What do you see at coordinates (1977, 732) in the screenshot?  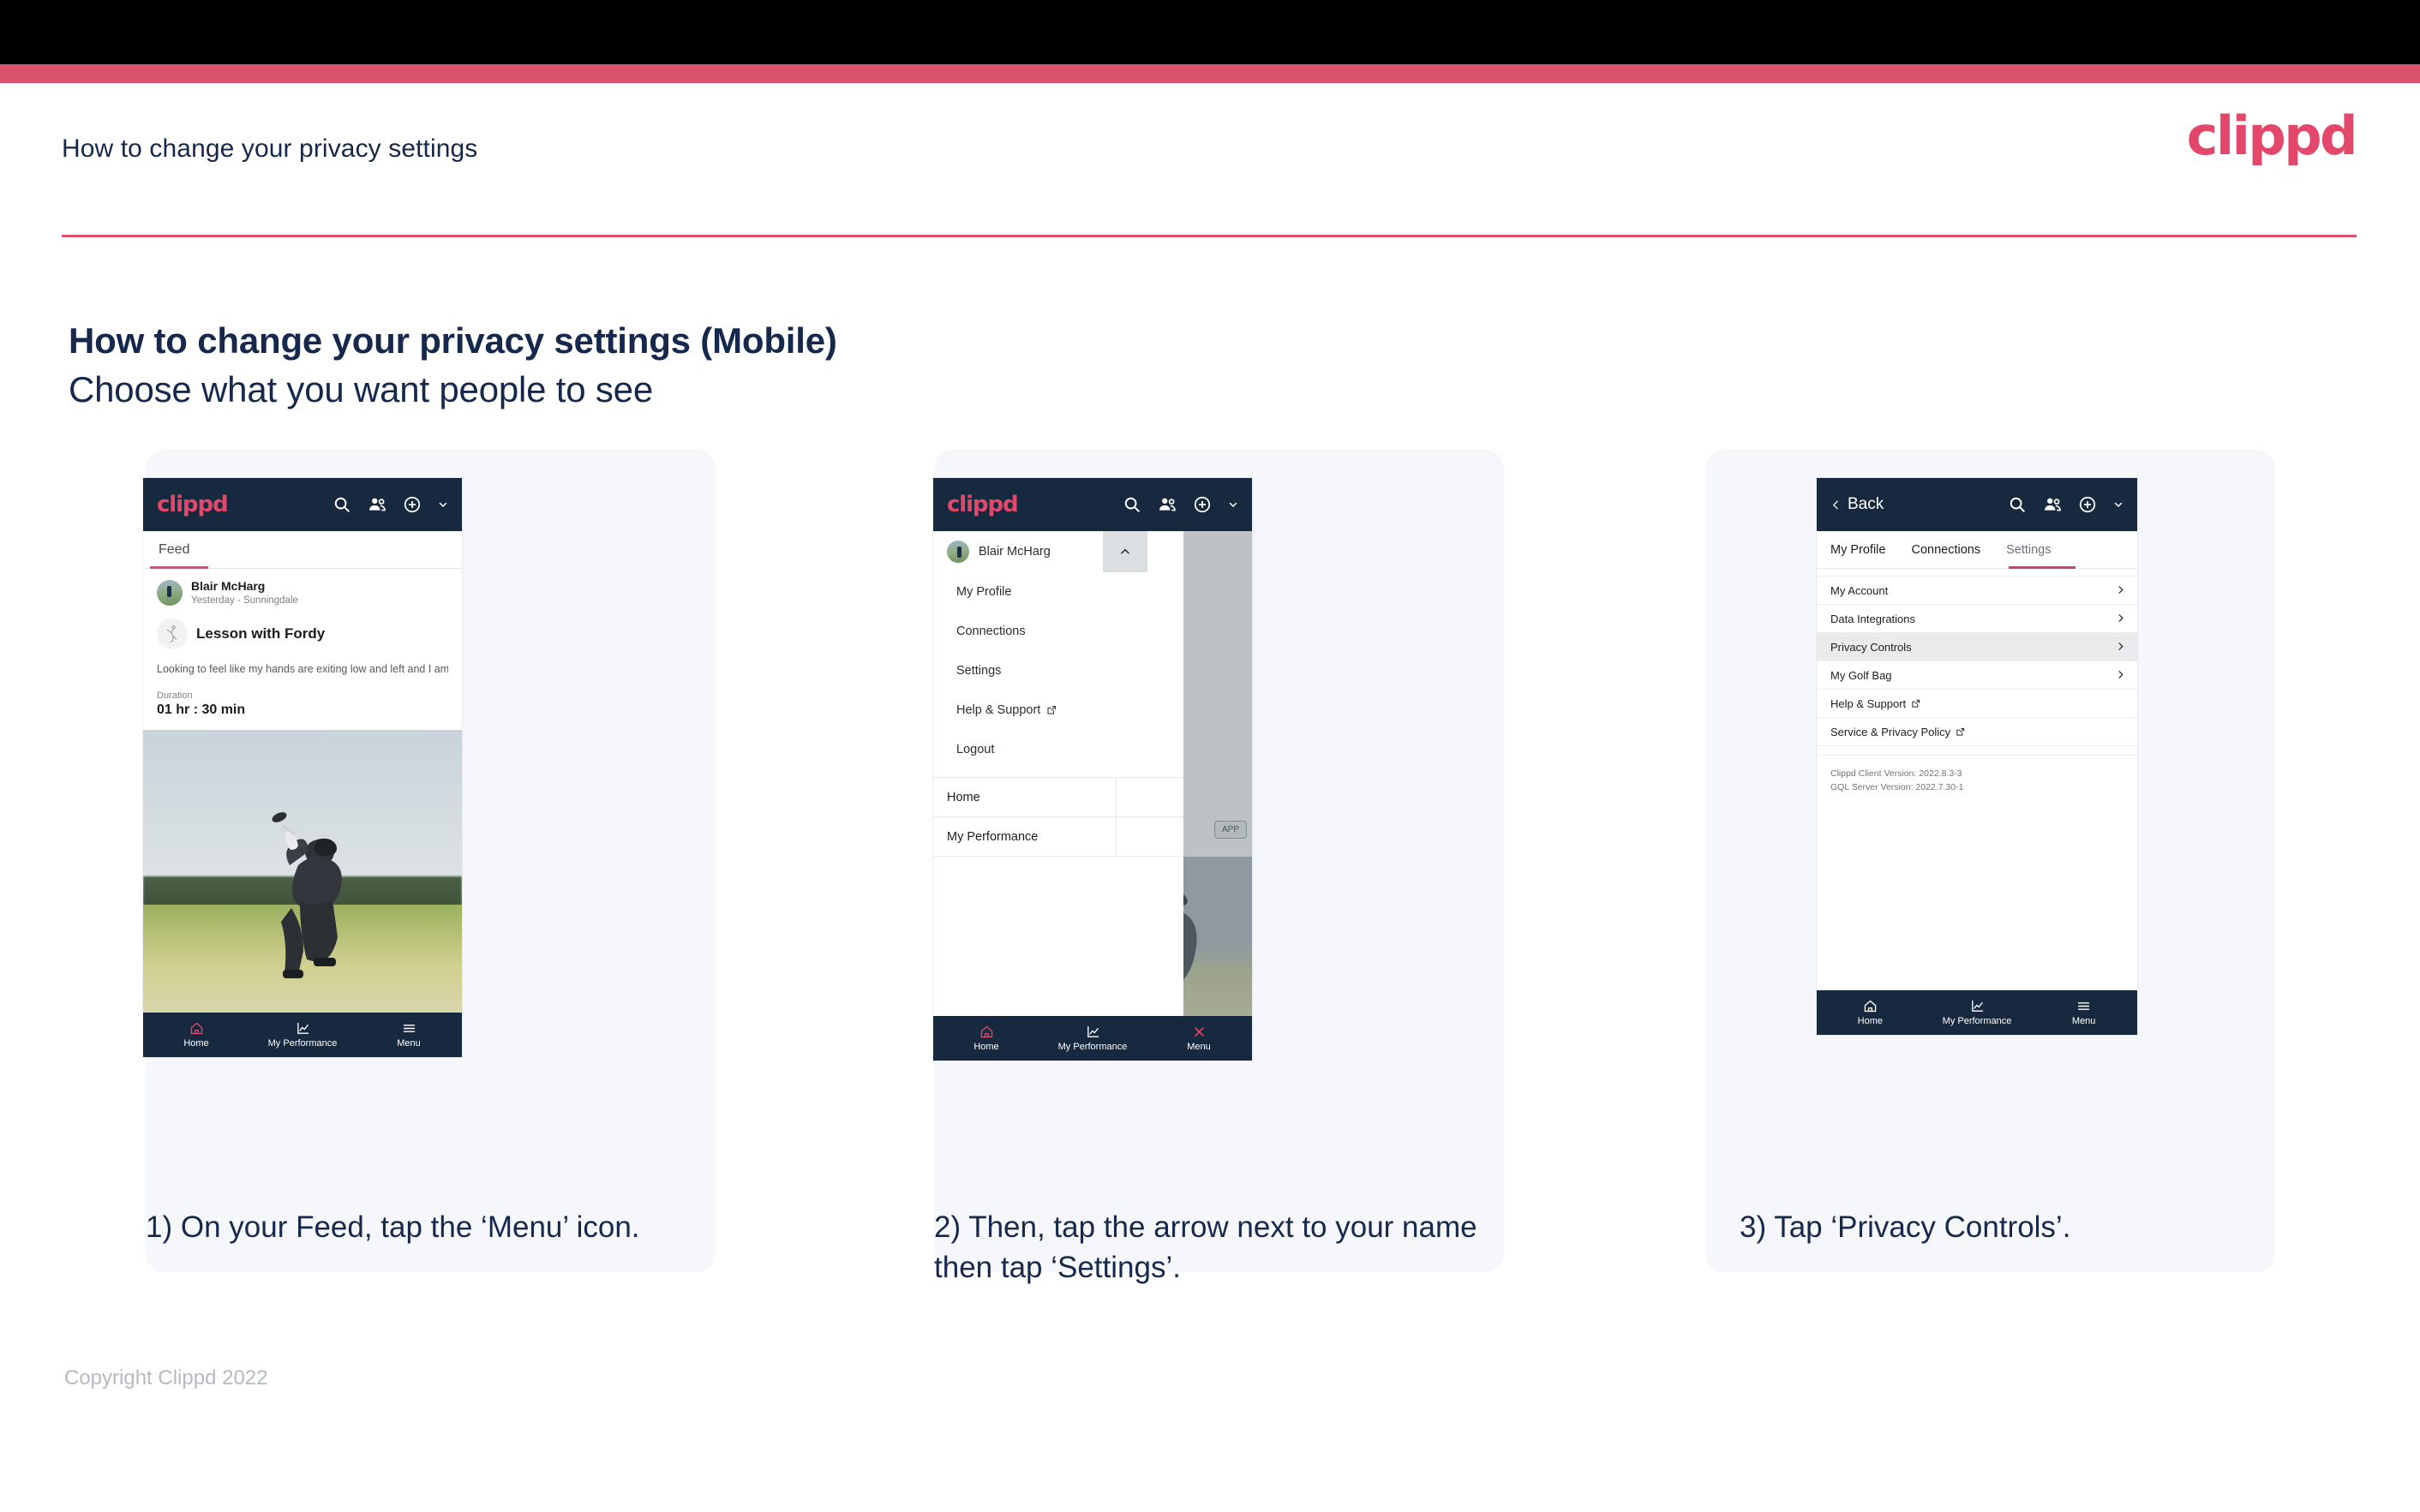 I see `settings-row-service-privacy-policy: Service & Privacy Policy` at bounding box center [1977, 732].